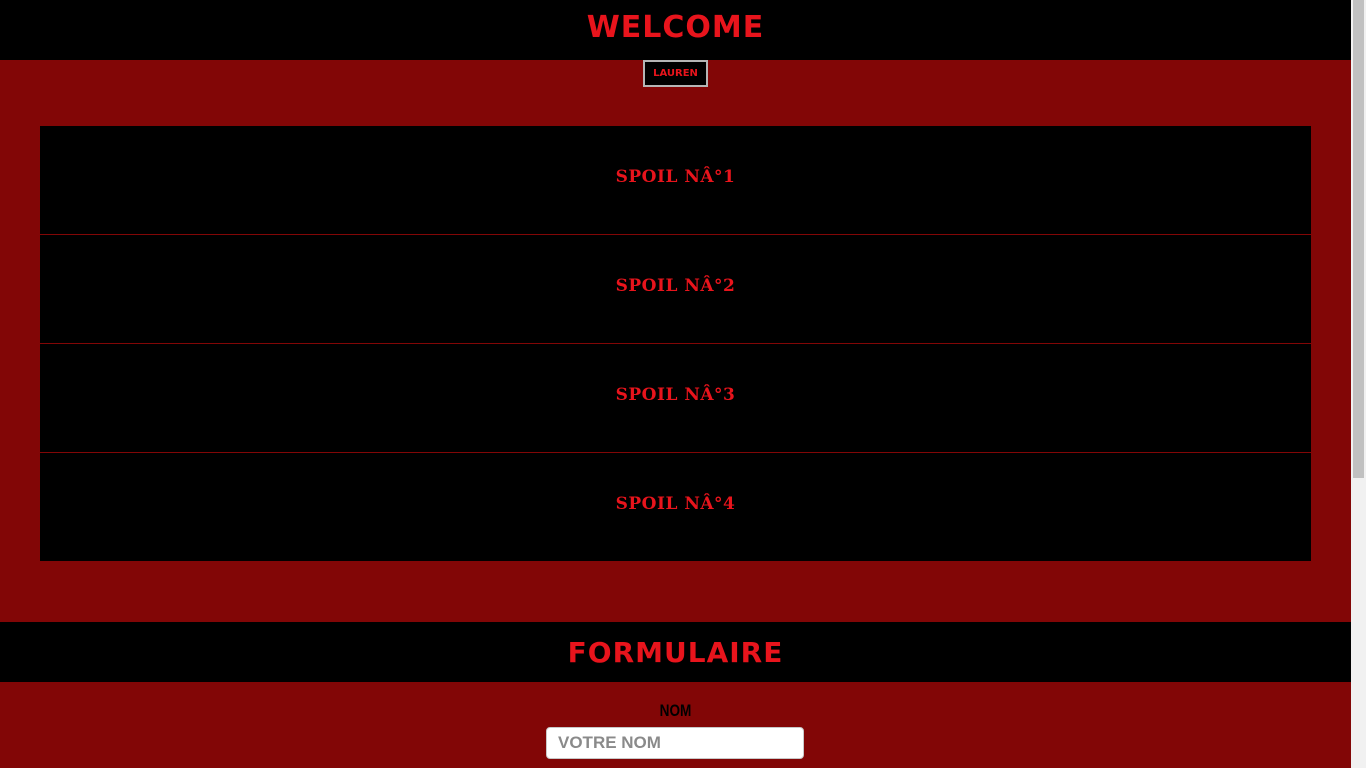 This screenshot has height=768, width=1366. What do you see at coordinates (675, 73) in the screenshot?
I see `user-button: LAUREN` at bounding box center [675, 73].